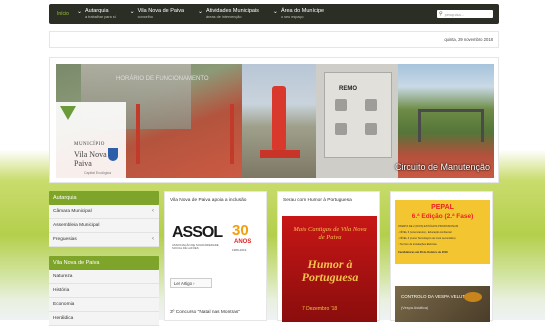 The width and height of the screenshot is (545, 326). Describe the element at coordinates (279, 121) in the screenshot. I see `banner-photo-red-machine` at that location.